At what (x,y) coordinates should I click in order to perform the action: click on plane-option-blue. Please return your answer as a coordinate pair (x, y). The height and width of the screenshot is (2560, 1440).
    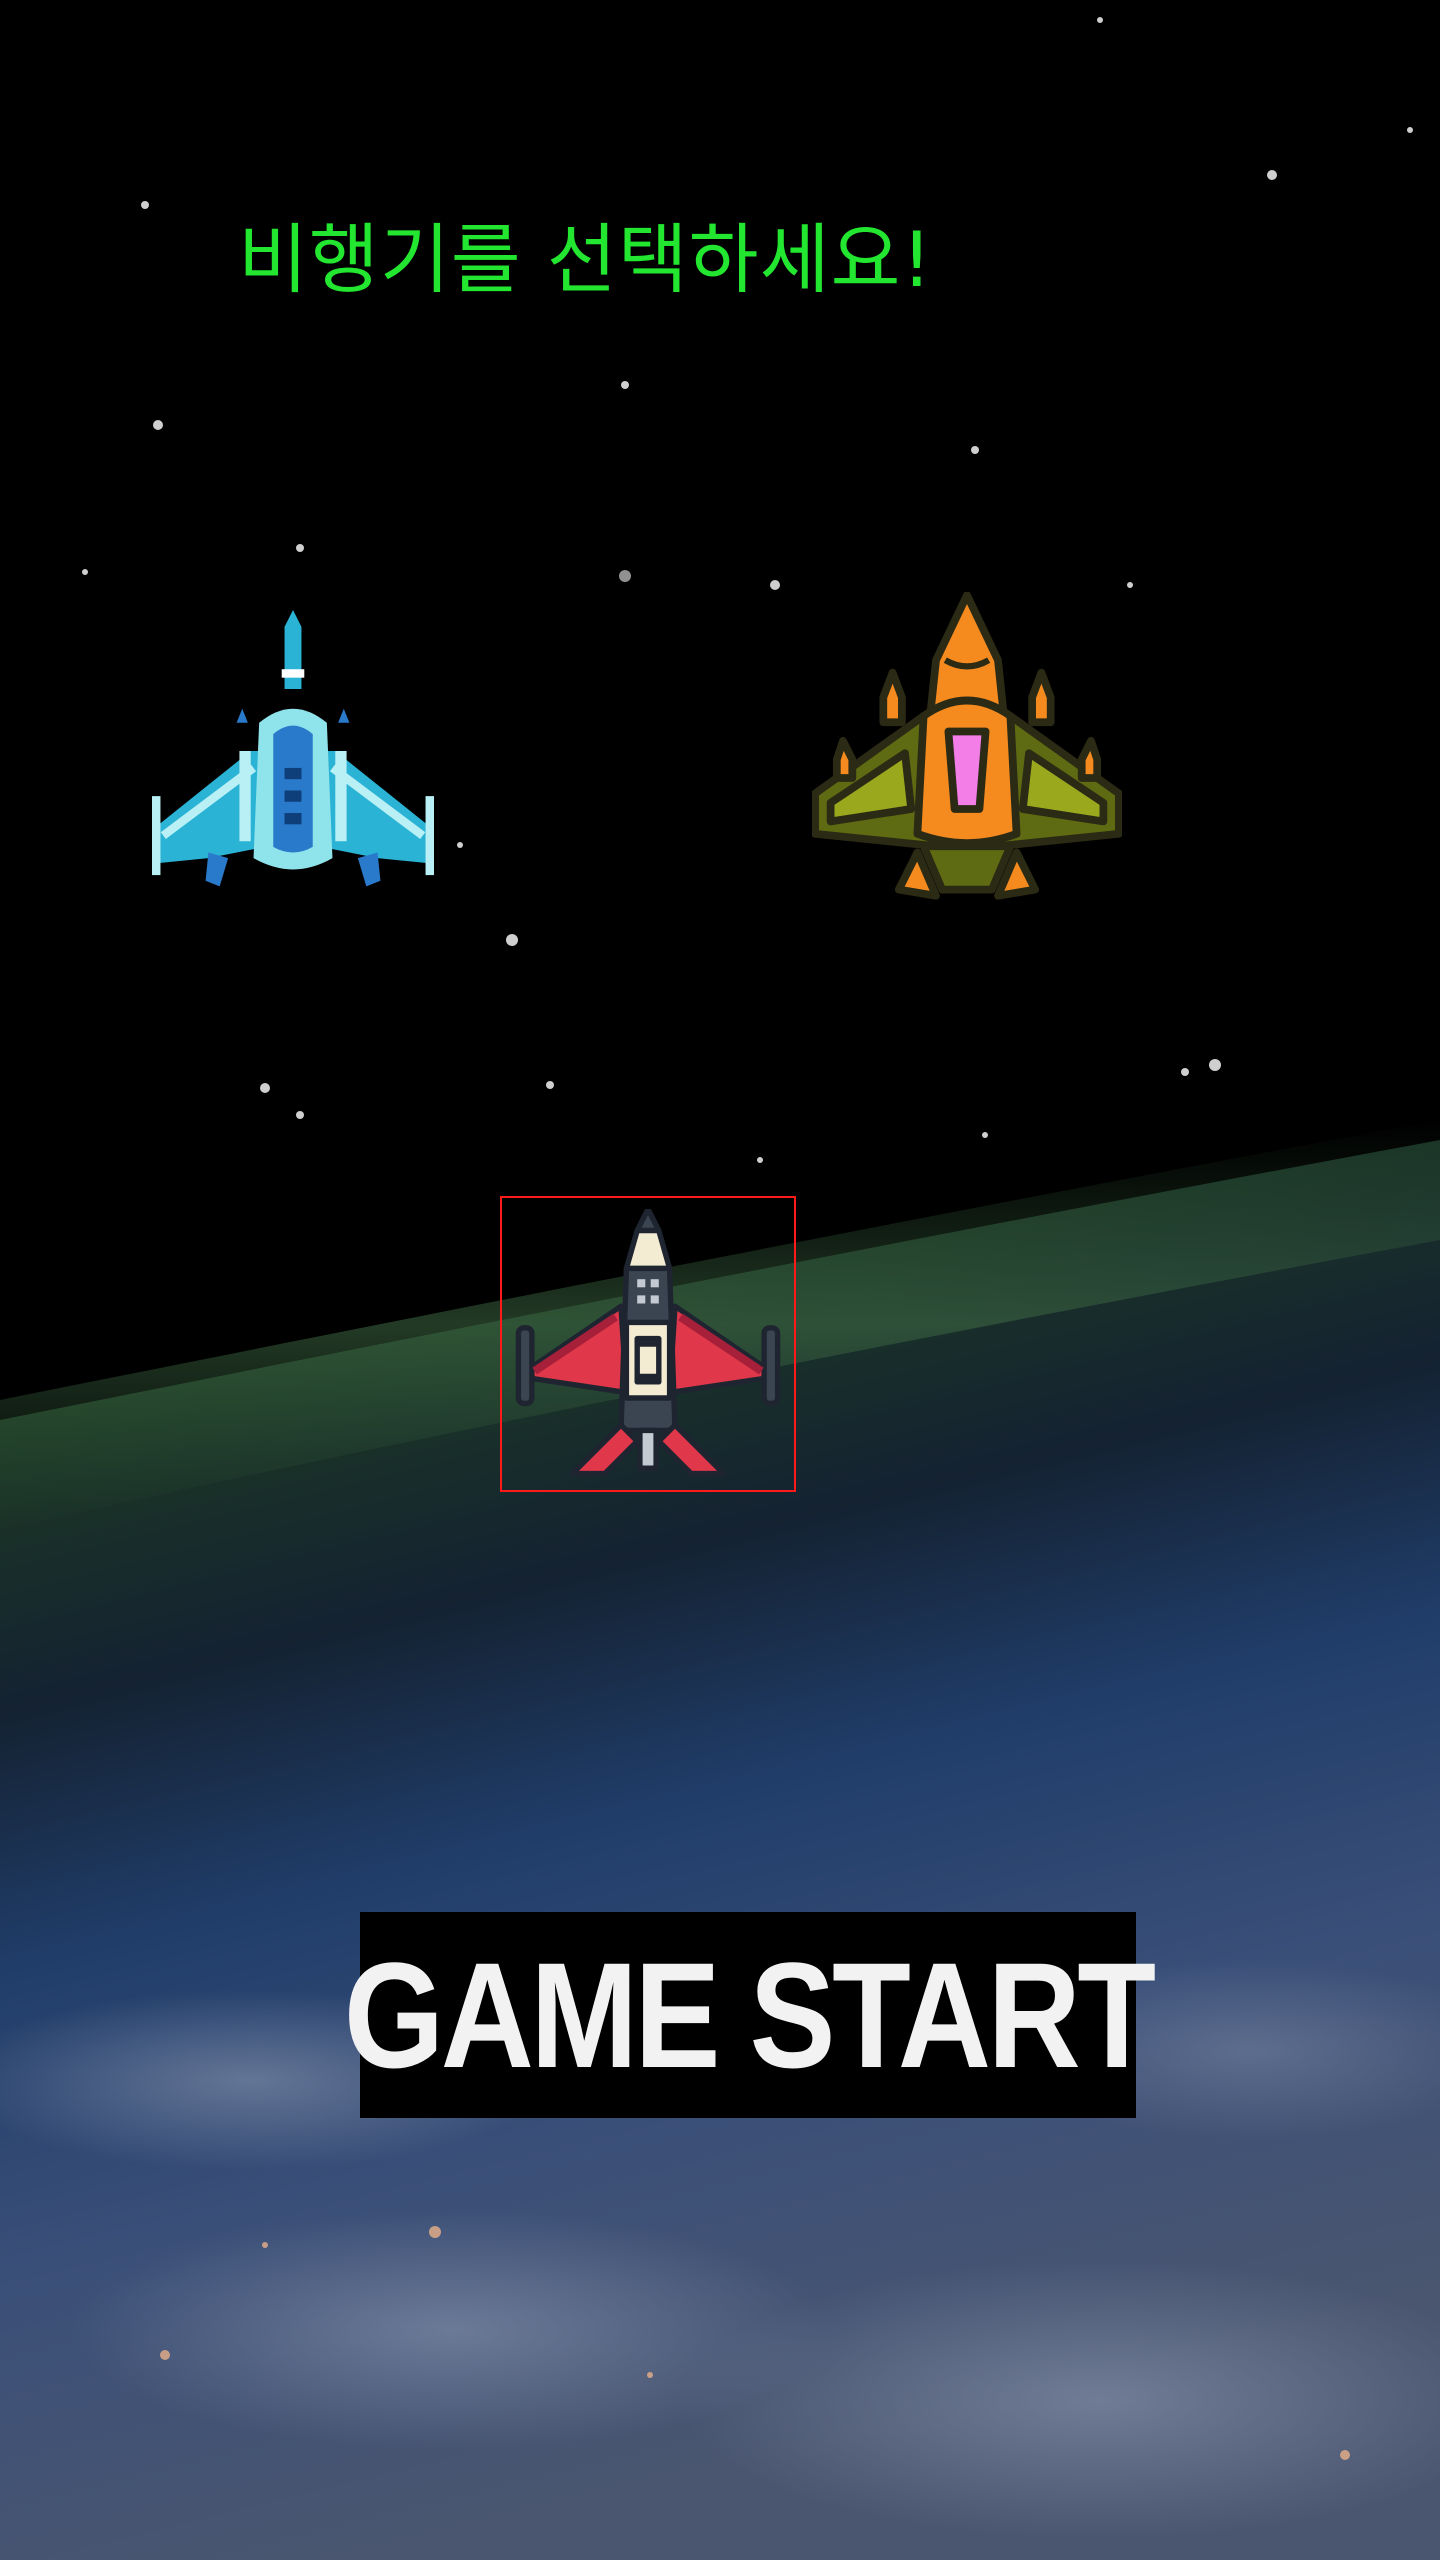
    Looking at the image, I should click on (293, 751).